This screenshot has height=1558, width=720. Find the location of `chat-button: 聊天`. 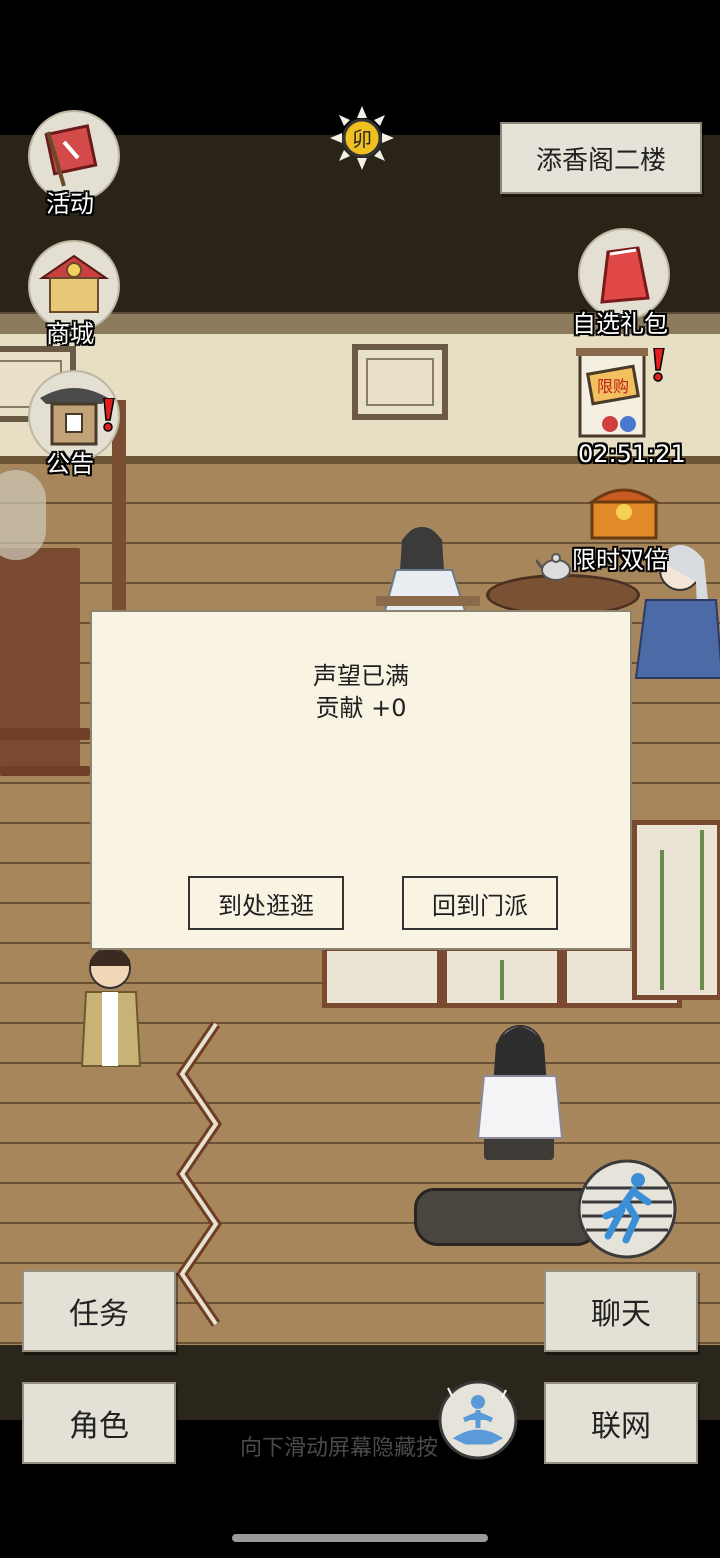

chat-button: 聊天 is located at coordinates (621, 1311).